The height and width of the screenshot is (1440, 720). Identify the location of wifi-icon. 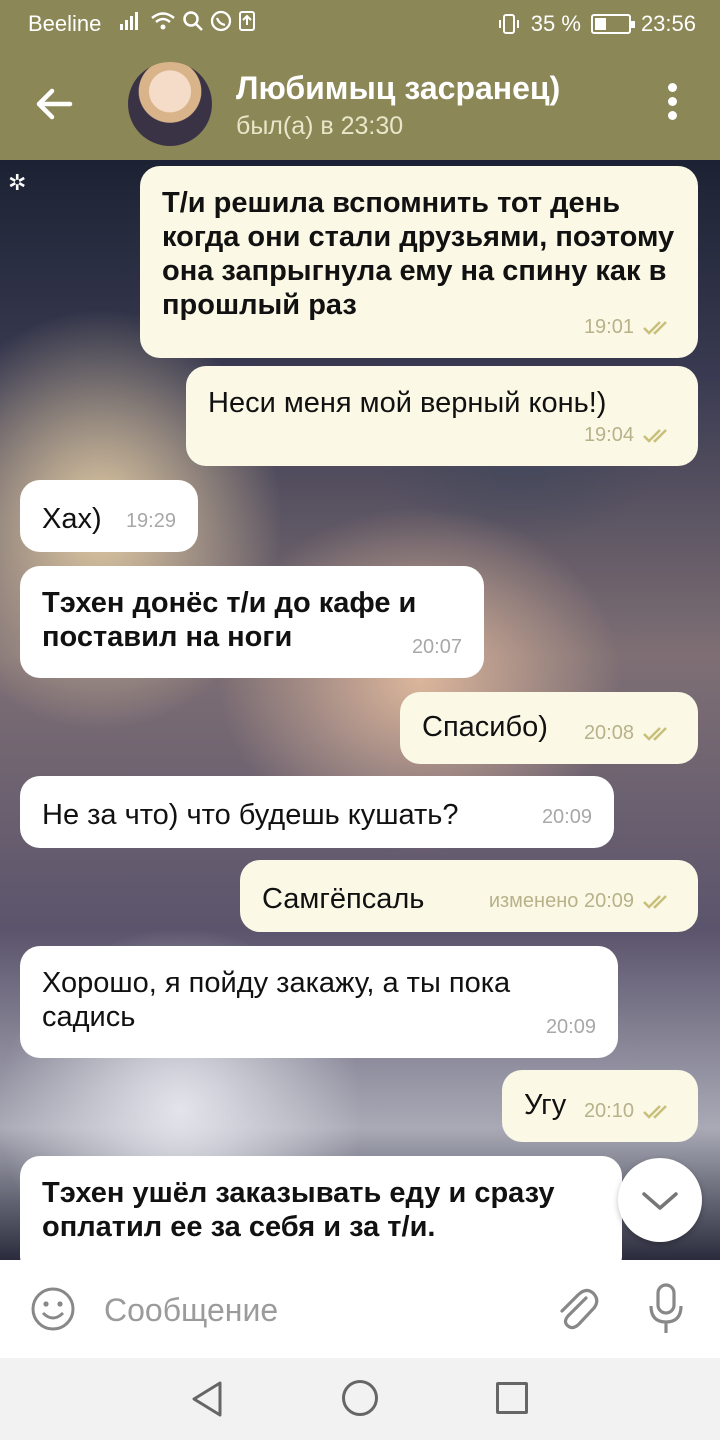
(163, 21).